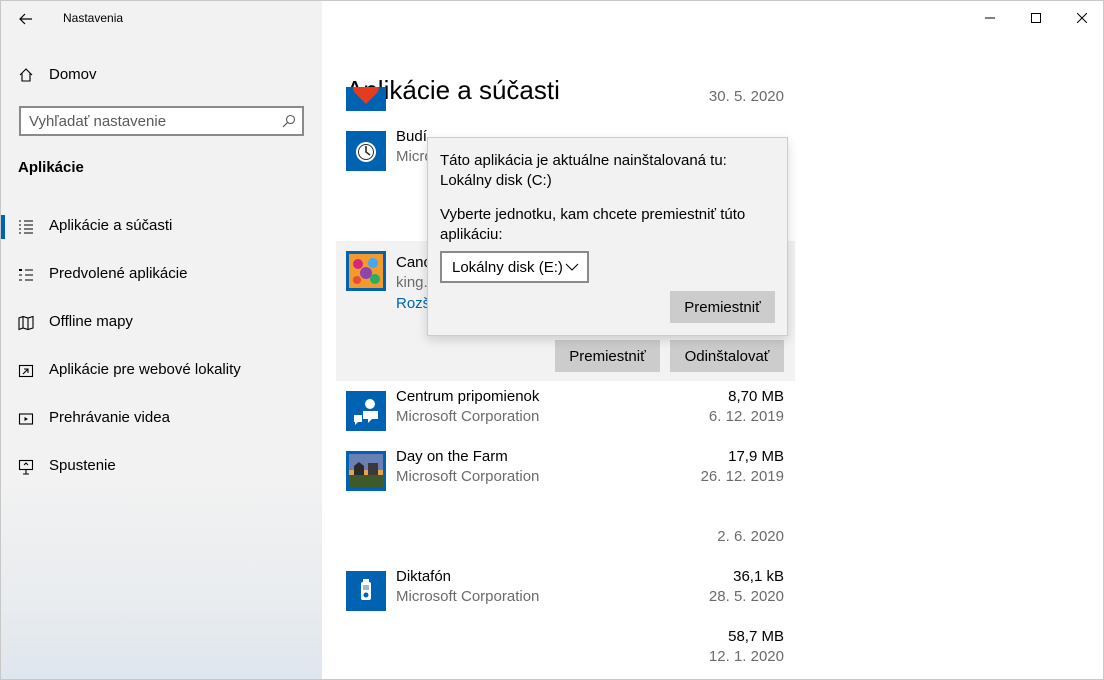 This screenshot has width=1104, height=680. What do you see at coordinates (750, 536) in the screenshot?
I see `app-date: 2. 6. 2020` at bounding box center [750, 536].